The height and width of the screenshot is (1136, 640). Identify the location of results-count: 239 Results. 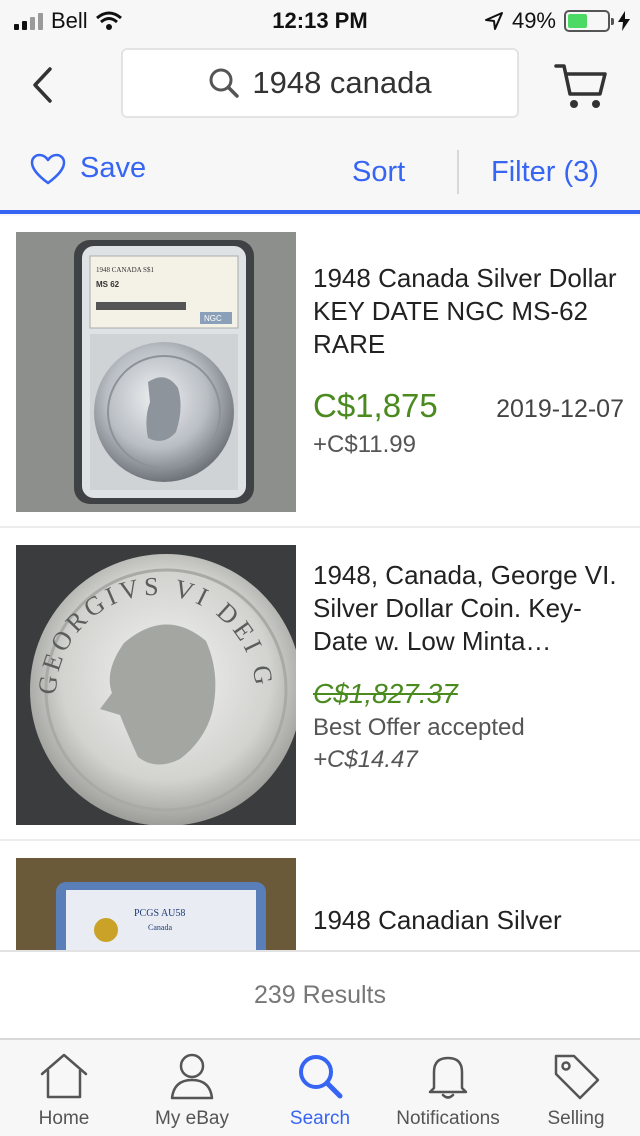
(320, 994).